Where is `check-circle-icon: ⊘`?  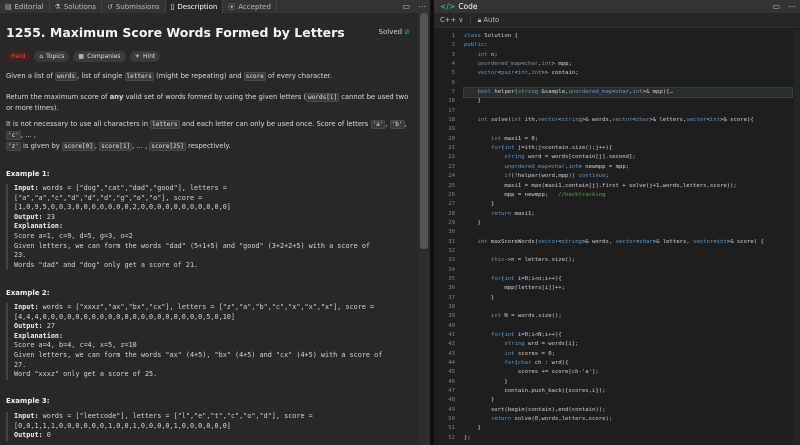 check-circle-icon: ⊘ is located at coordinates (407, 32).